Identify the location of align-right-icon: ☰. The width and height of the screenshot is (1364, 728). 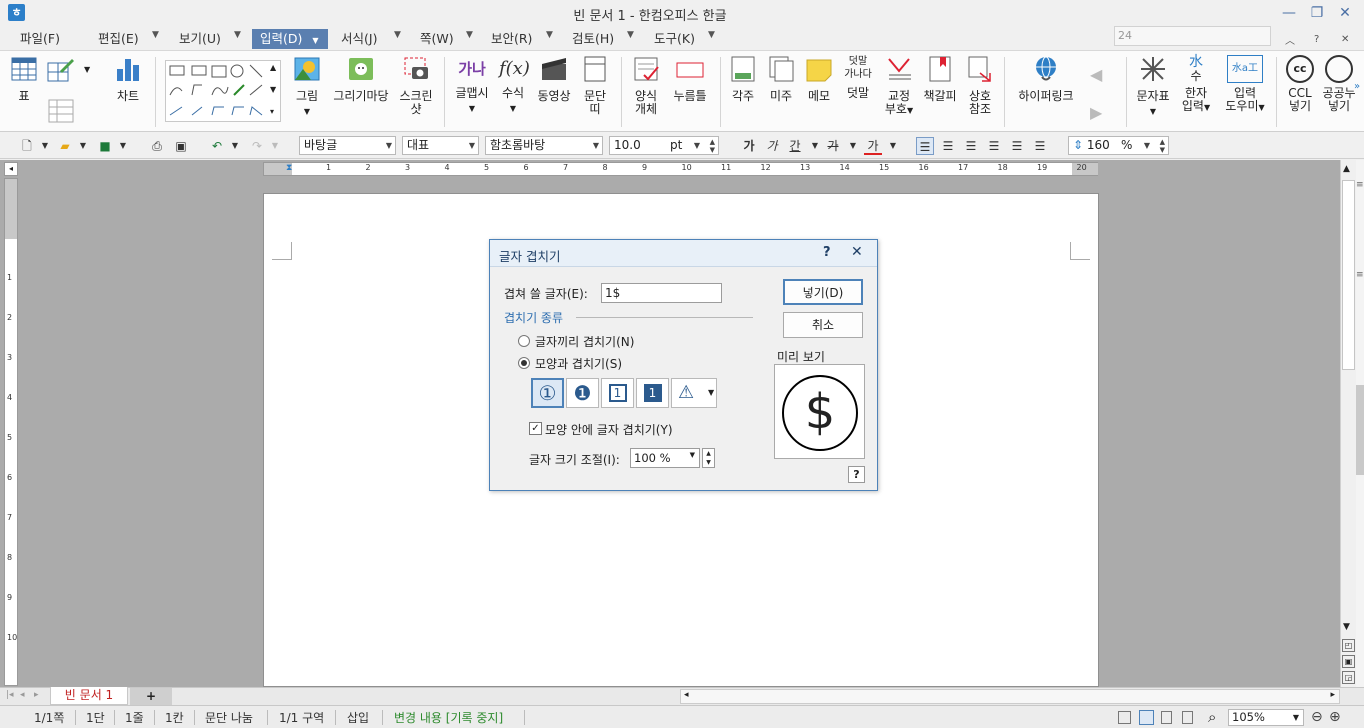
(994, 146).